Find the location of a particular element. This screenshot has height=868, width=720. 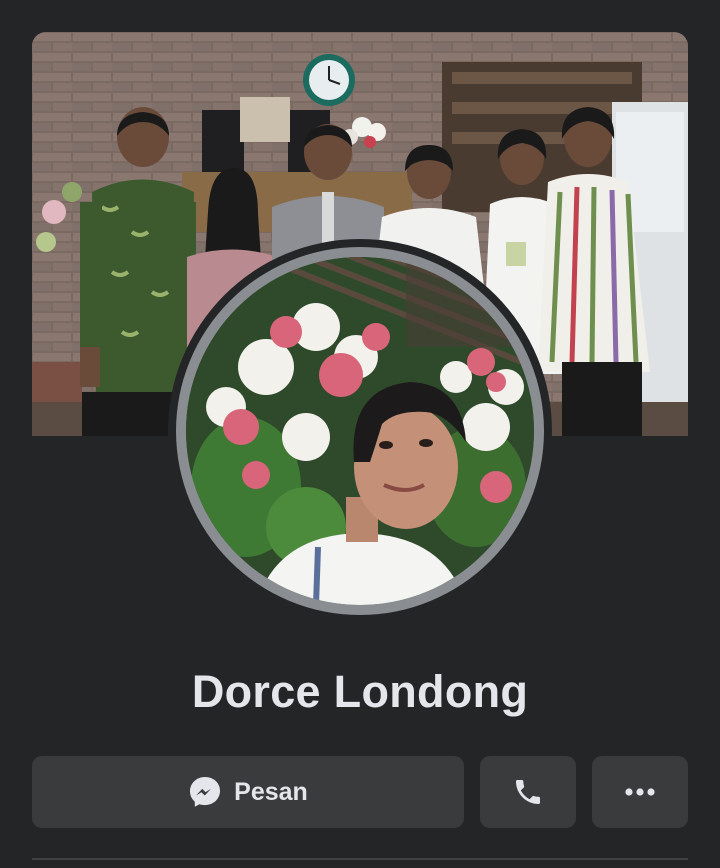

profile-name: Dorce Londong is located at coordinates (360, 691).